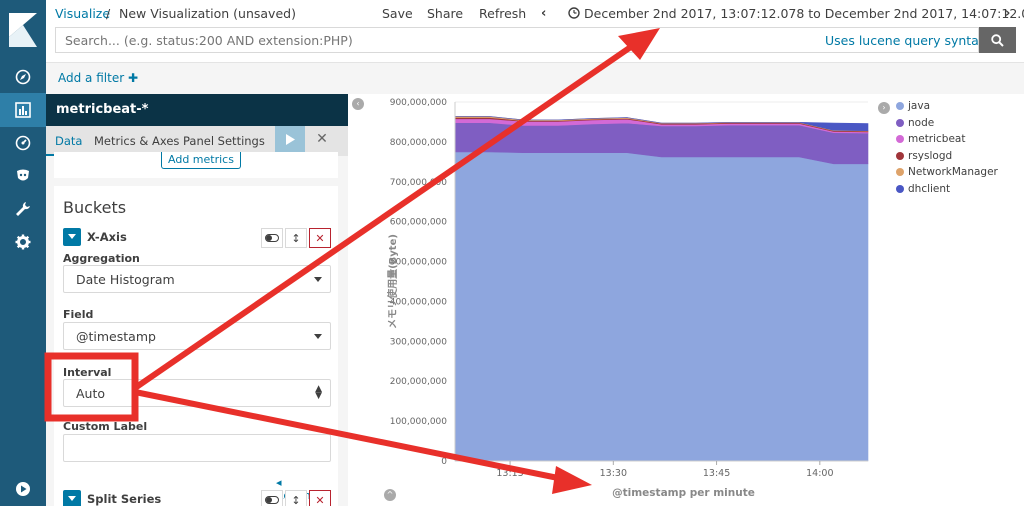 The height and width of the screenshot is (506, 1024). Describe the element at coordinates (419, 422) in the screenshot. I see `y-tick-label: 100,000,000` at that location.